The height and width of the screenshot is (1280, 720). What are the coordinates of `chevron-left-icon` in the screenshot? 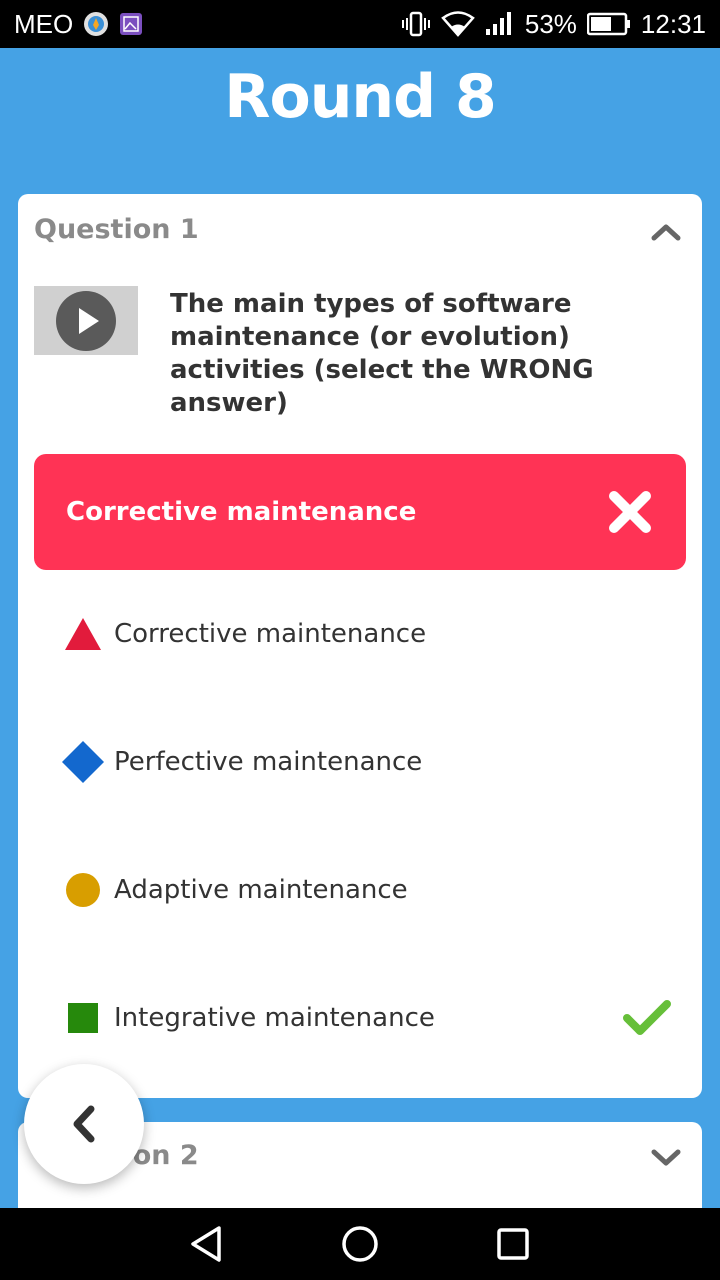 It's located at (84, 1124).